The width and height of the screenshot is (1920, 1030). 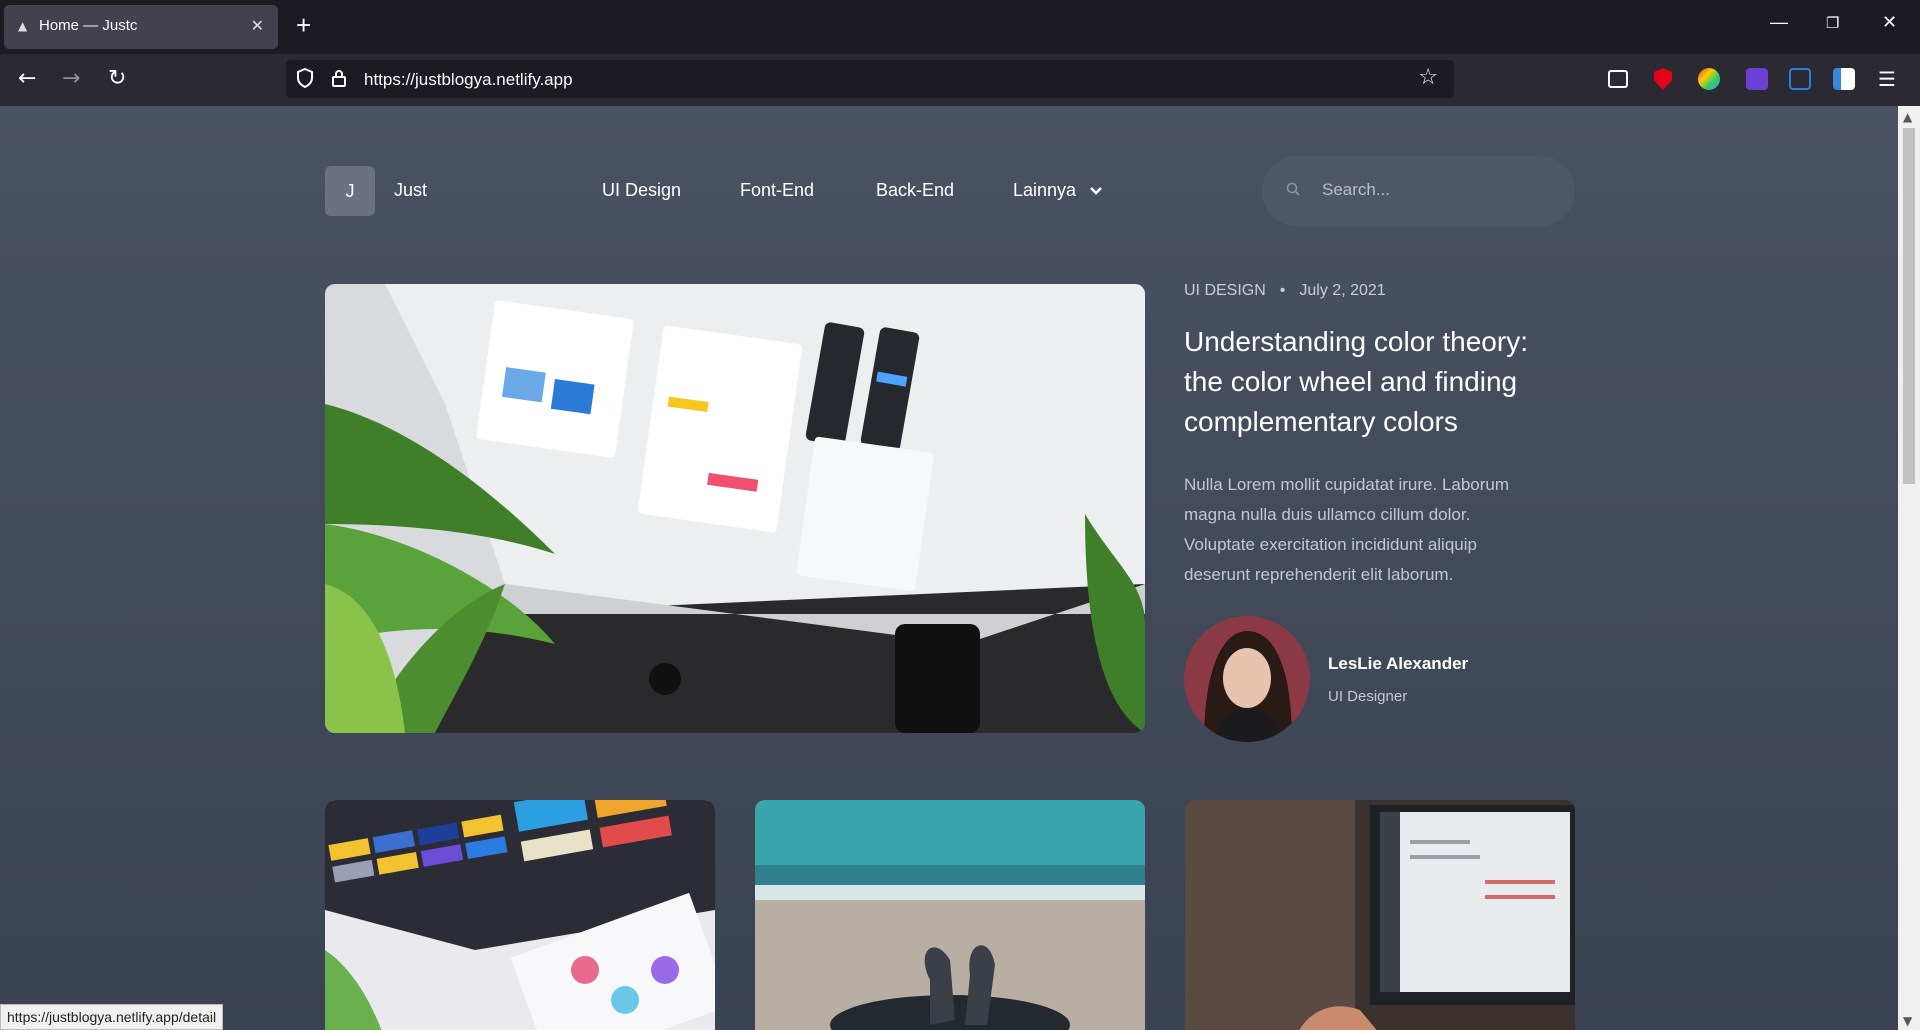 What do you see at coordinates (303, 25) in the screenshot?
I see `new-tab-button: +` at bounding box center [303, 25].